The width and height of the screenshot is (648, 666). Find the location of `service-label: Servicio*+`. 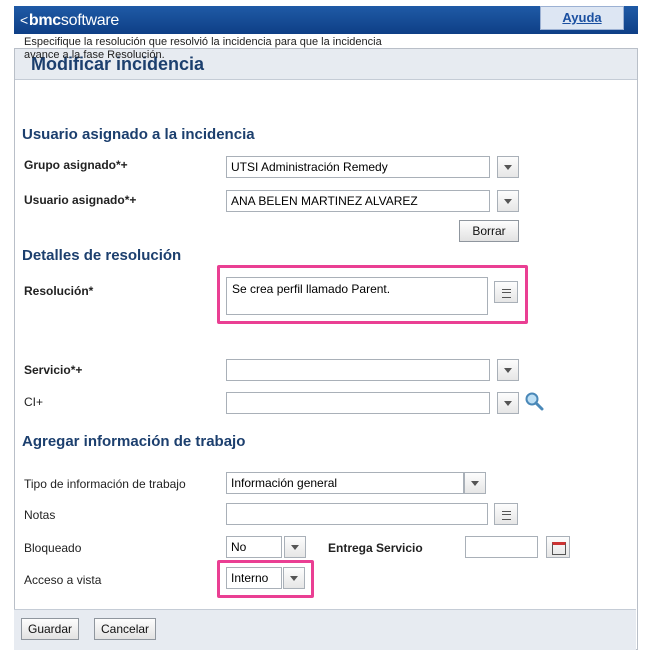

service-label: Servicio*+ is located at coordinates (53, 370).